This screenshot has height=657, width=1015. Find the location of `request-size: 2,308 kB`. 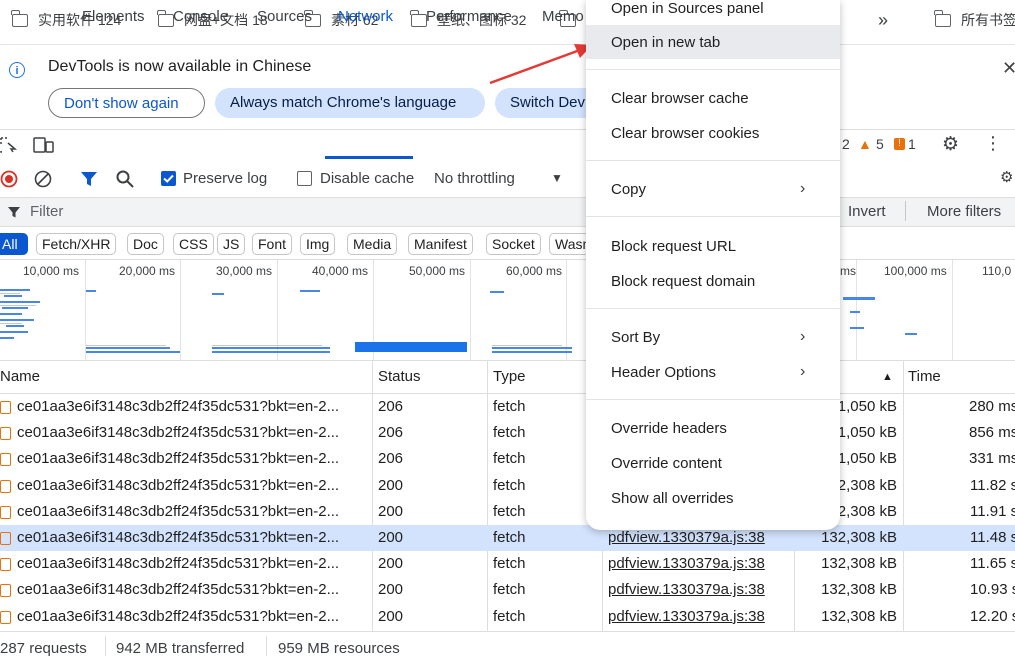

request-size: 2,308 kB is located at coordinates (867, 485).